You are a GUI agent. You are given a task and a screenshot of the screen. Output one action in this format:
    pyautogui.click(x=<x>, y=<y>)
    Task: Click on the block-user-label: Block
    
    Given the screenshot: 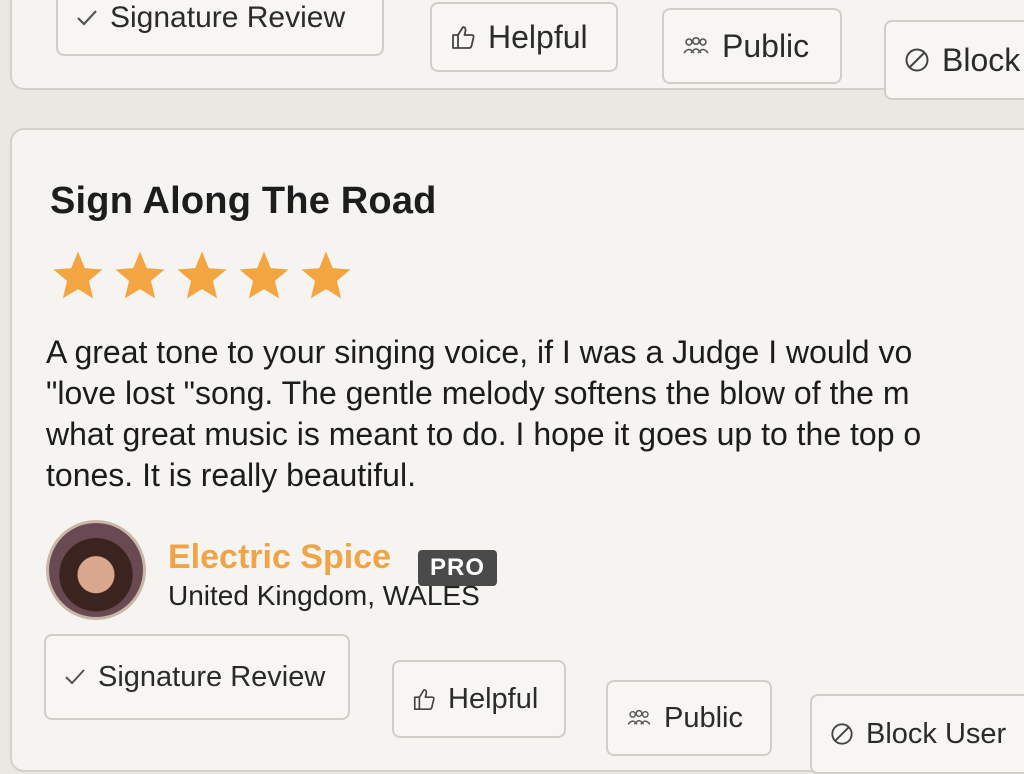 What is the action you would take?
    pyautogui.click(x=981, y=59)
    